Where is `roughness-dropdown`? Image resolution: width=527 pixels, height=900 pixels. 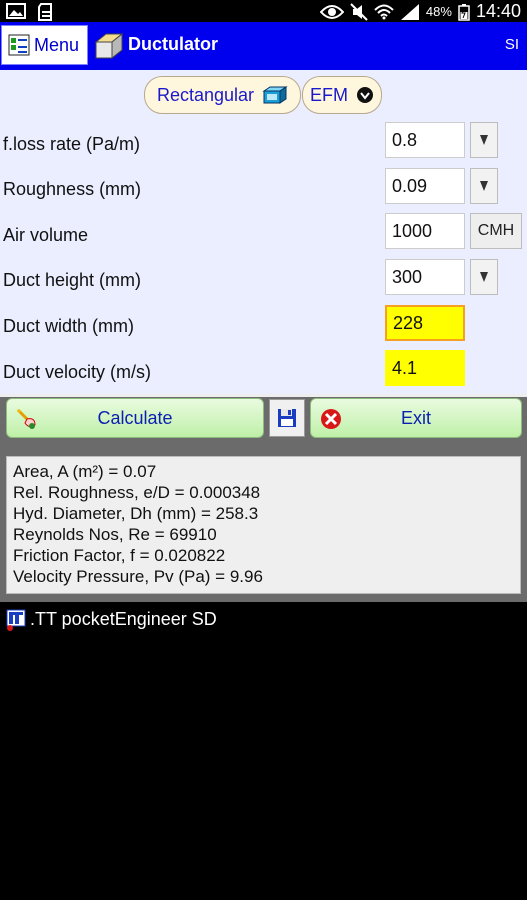 roughness-dropdown is located at coordinates (484, 186).